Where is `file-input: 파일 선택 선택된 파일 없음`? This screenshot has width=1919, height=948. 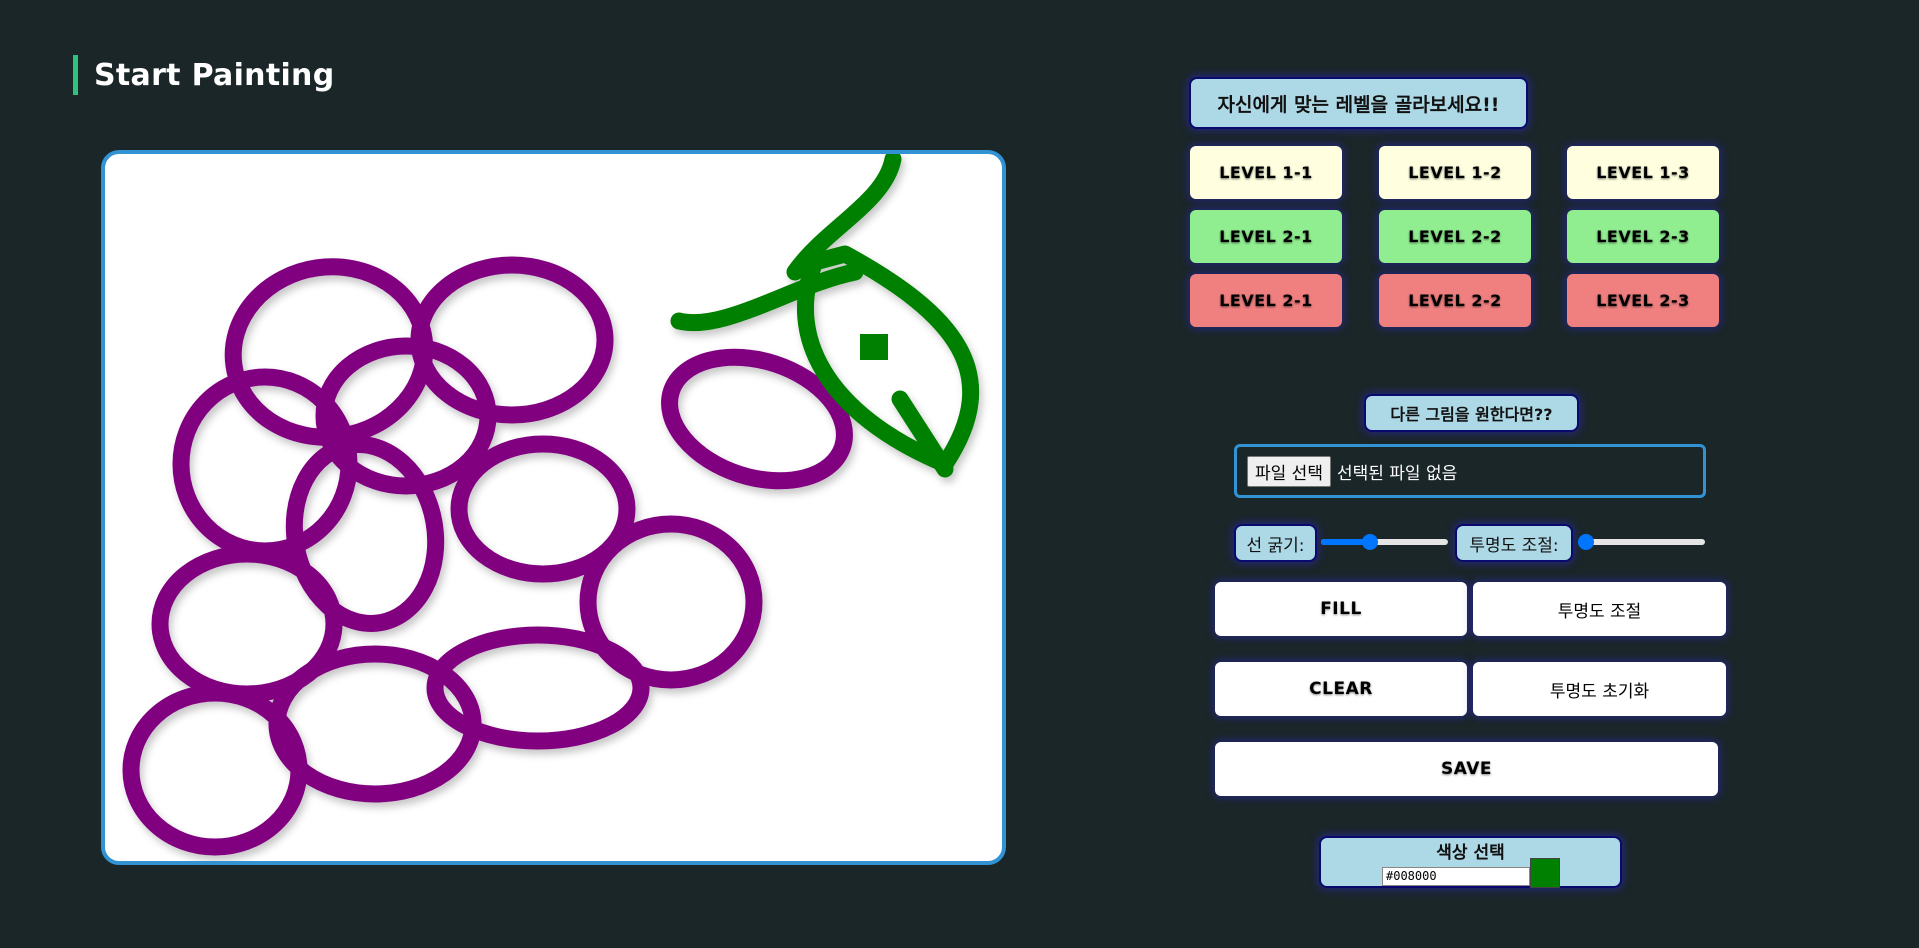 file-input: 파일 선택 선택된 파일 없음 is located at coordinates (1470, 471).